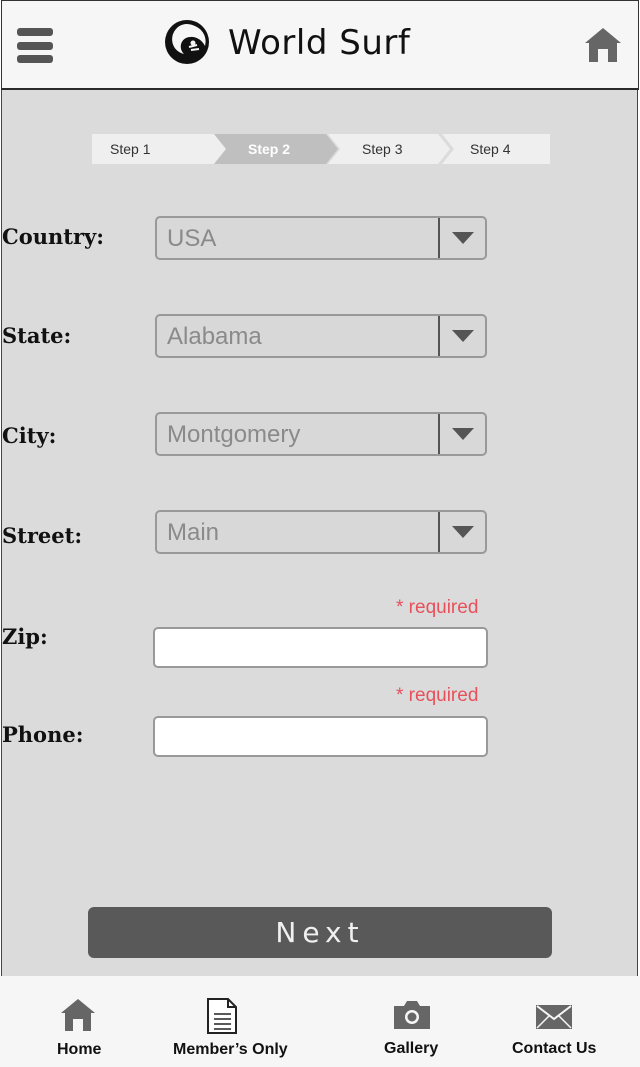 The height and width of the screenshot is (1067, 640). I want to click on country-value: USA, so click(192, 238).